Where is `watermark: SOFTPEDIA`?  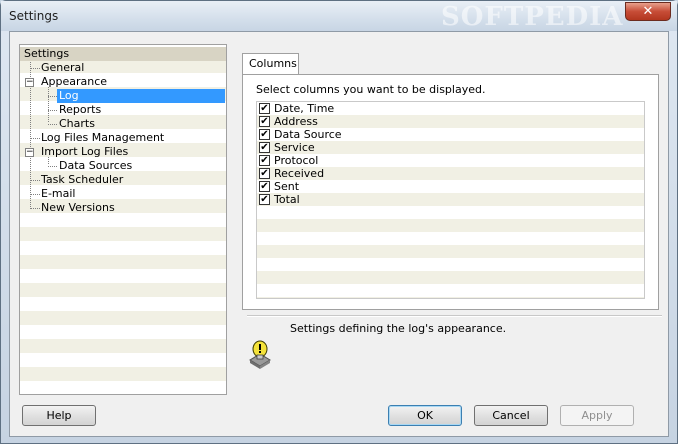 watermark: SOFTPEDIA is located at coordinates (532, 17).